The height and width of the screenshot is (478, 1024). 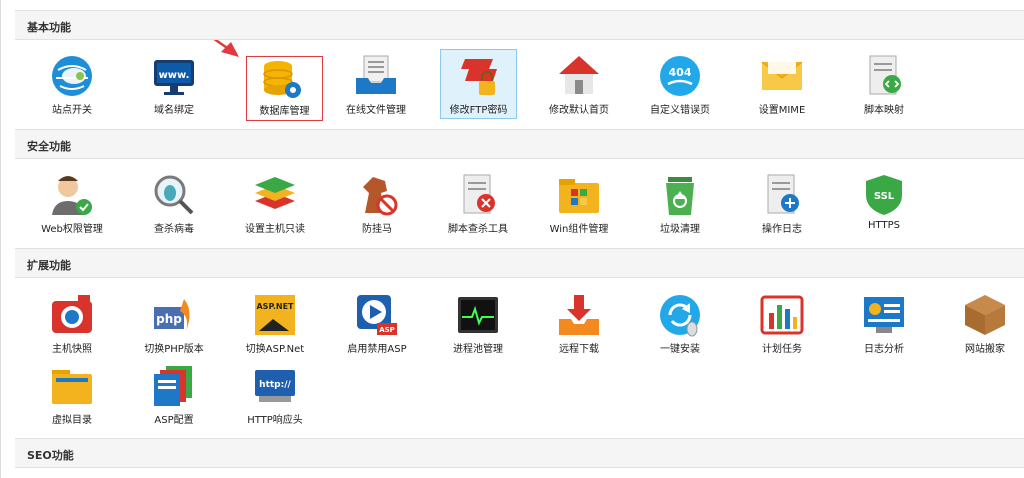 What do you see at coordinates (579, 75) in the screenshot?
I see `home-icon` at bounding box center [579, 75].